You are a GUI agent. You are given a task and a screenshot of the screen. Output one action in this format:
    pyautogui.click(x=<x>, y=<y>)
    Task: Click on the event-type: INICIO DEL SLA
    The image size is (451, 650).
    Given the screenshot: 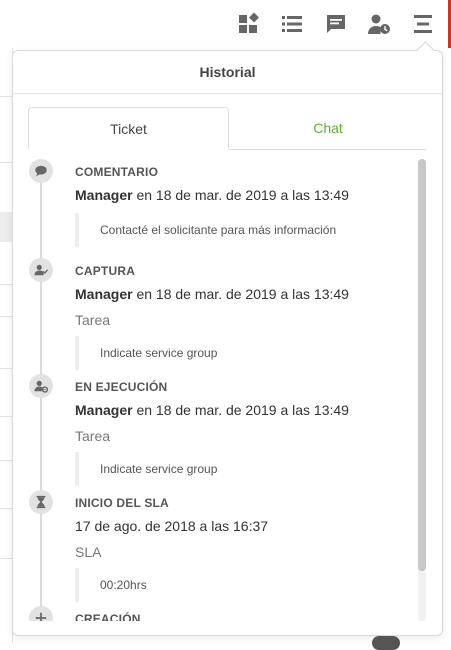 What is the action you would take?
    pyautogui.click(x=122, y=503)
    